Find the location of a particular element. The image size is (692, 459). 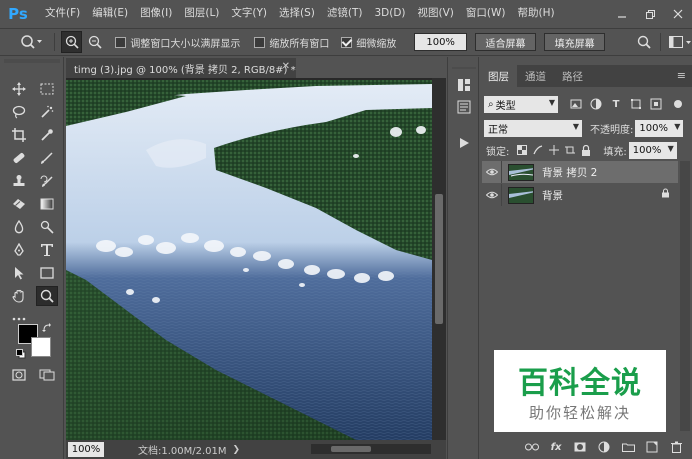

menu-filter: 滤镜(T) is located at coordinates (345, 13).